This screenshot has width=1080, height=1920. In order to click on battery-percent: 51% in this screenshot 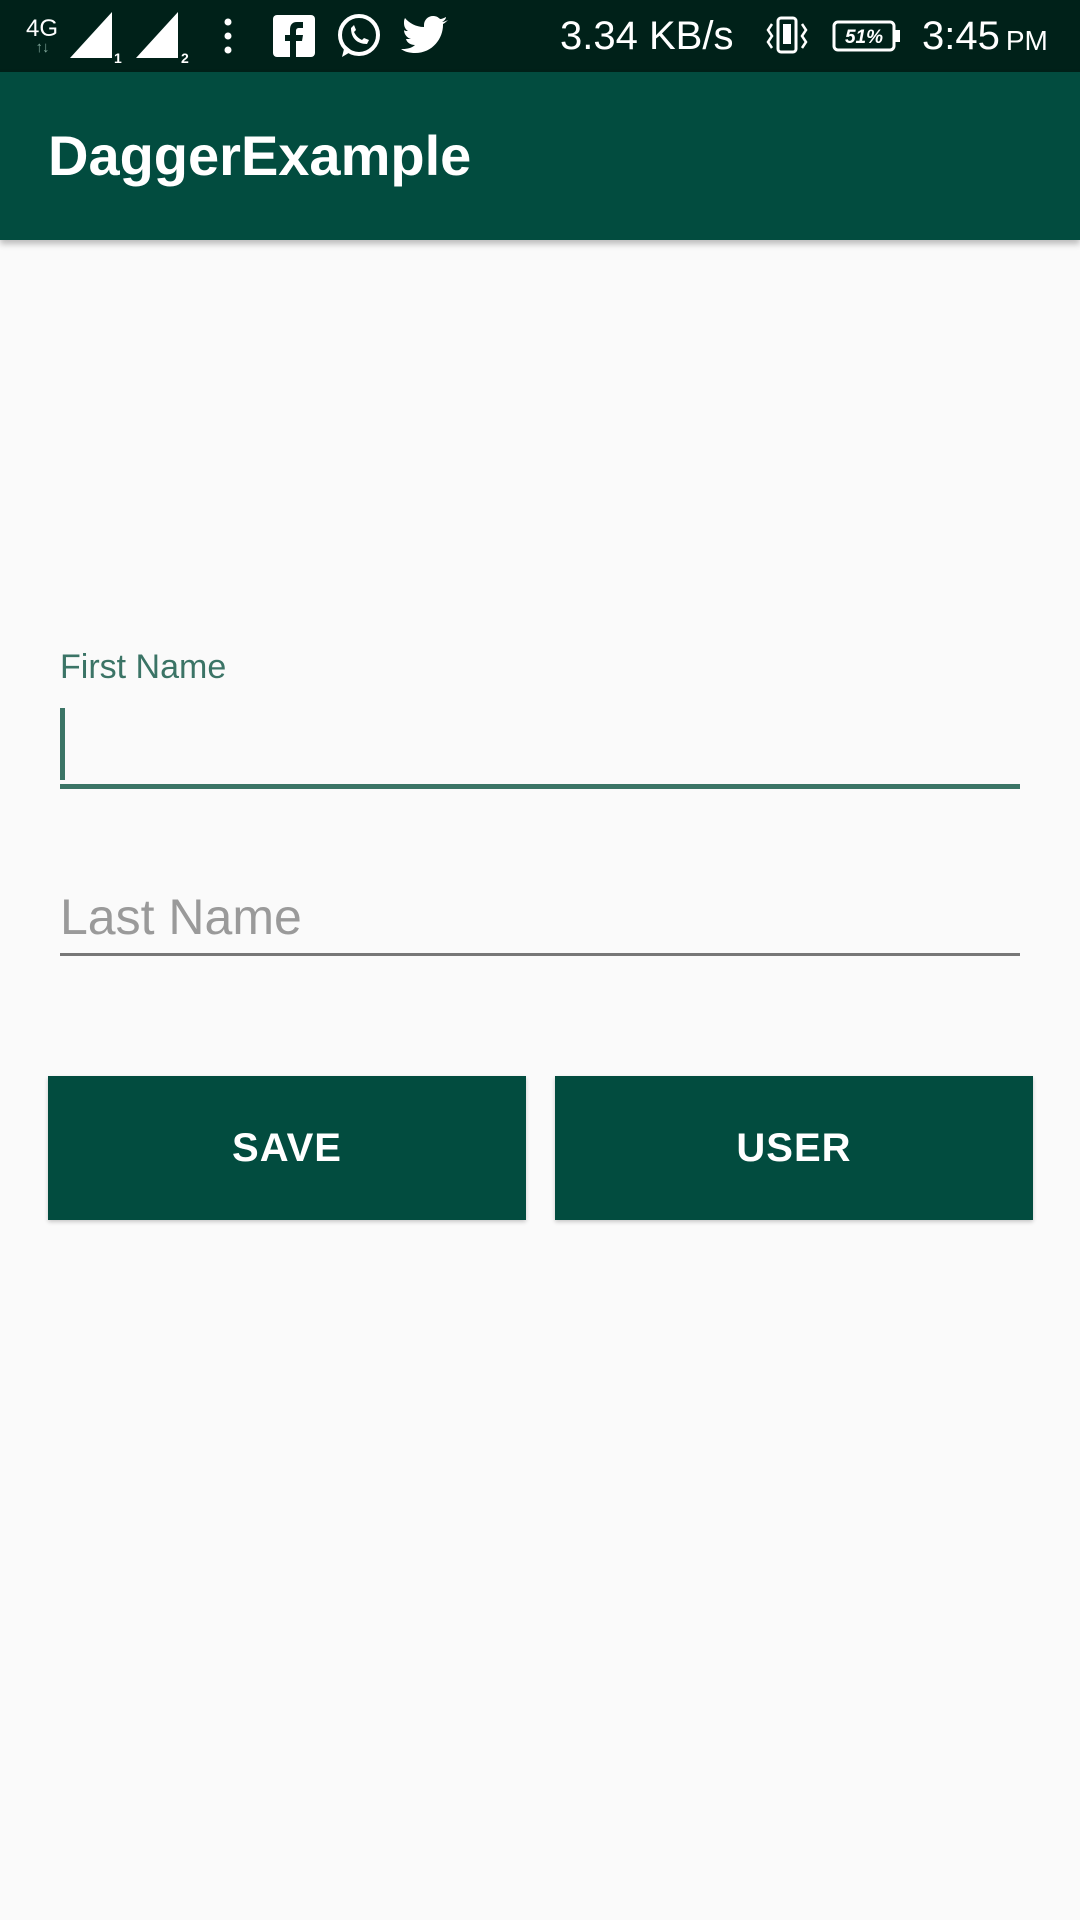, I will do `click(864, 37)`.